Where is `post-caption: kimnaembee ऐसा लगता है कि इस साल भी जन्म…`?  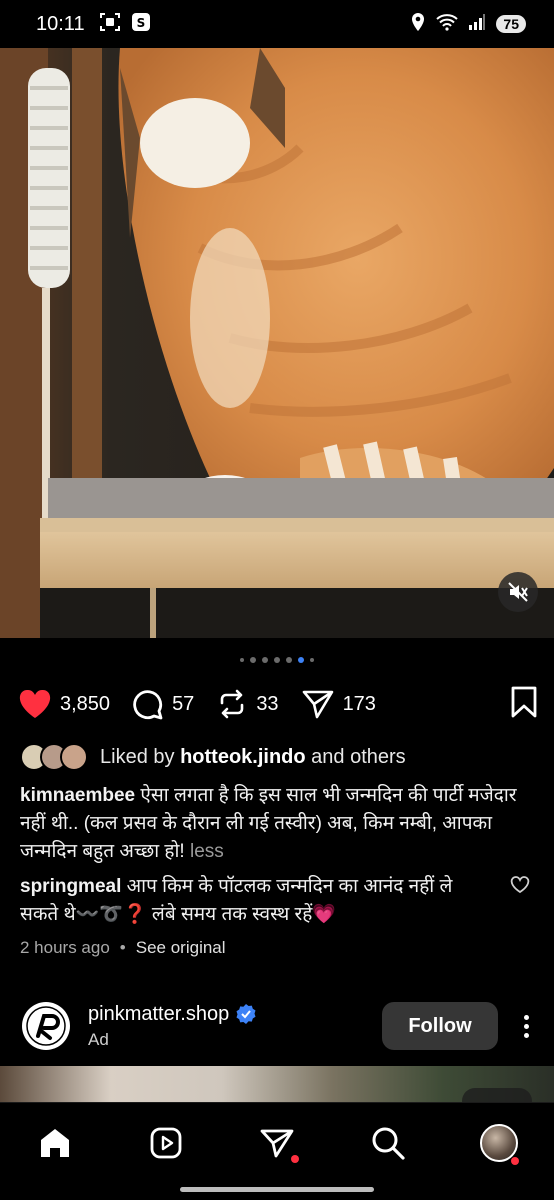 post-caption: kimnaembee ऐसा लगता है कि इस साल भी जन्म… is located at coordinates (270, 824).